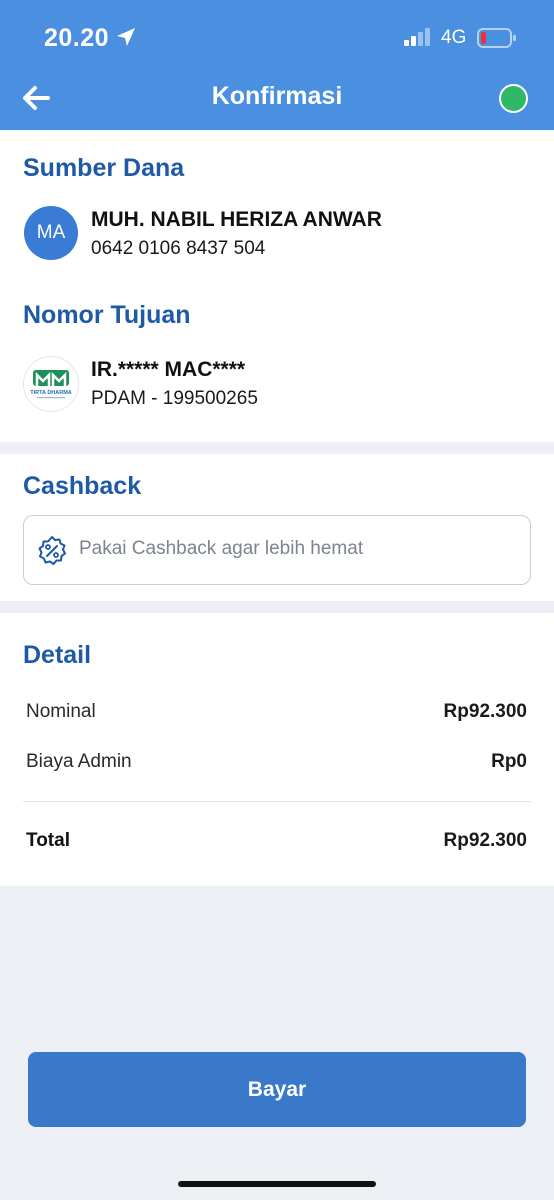 The width and height of the screenshot is (554, 1200). I want to click on cashback-card: Cashback Pakai Cashback agar lebih hemat, so click(277, 527).